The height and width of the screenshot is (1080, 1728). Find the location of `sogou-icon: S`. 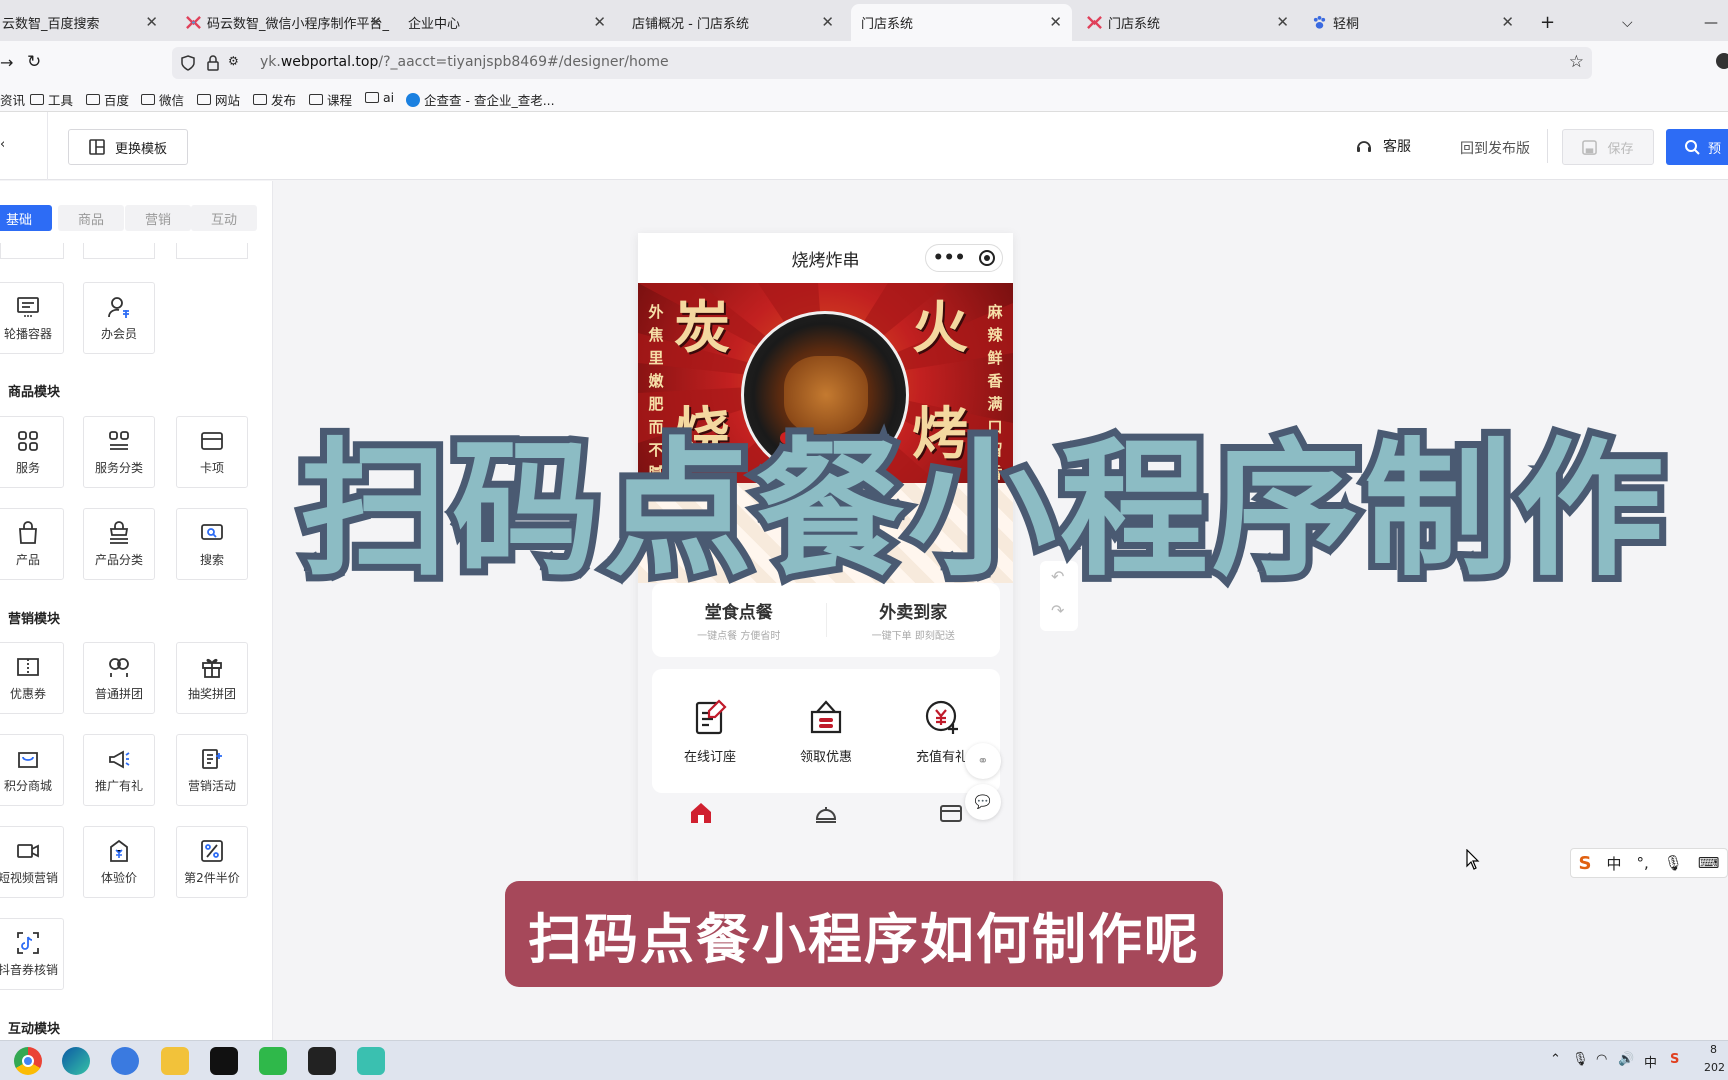

sogou-icon: S is located at coordinates (1585, 863).